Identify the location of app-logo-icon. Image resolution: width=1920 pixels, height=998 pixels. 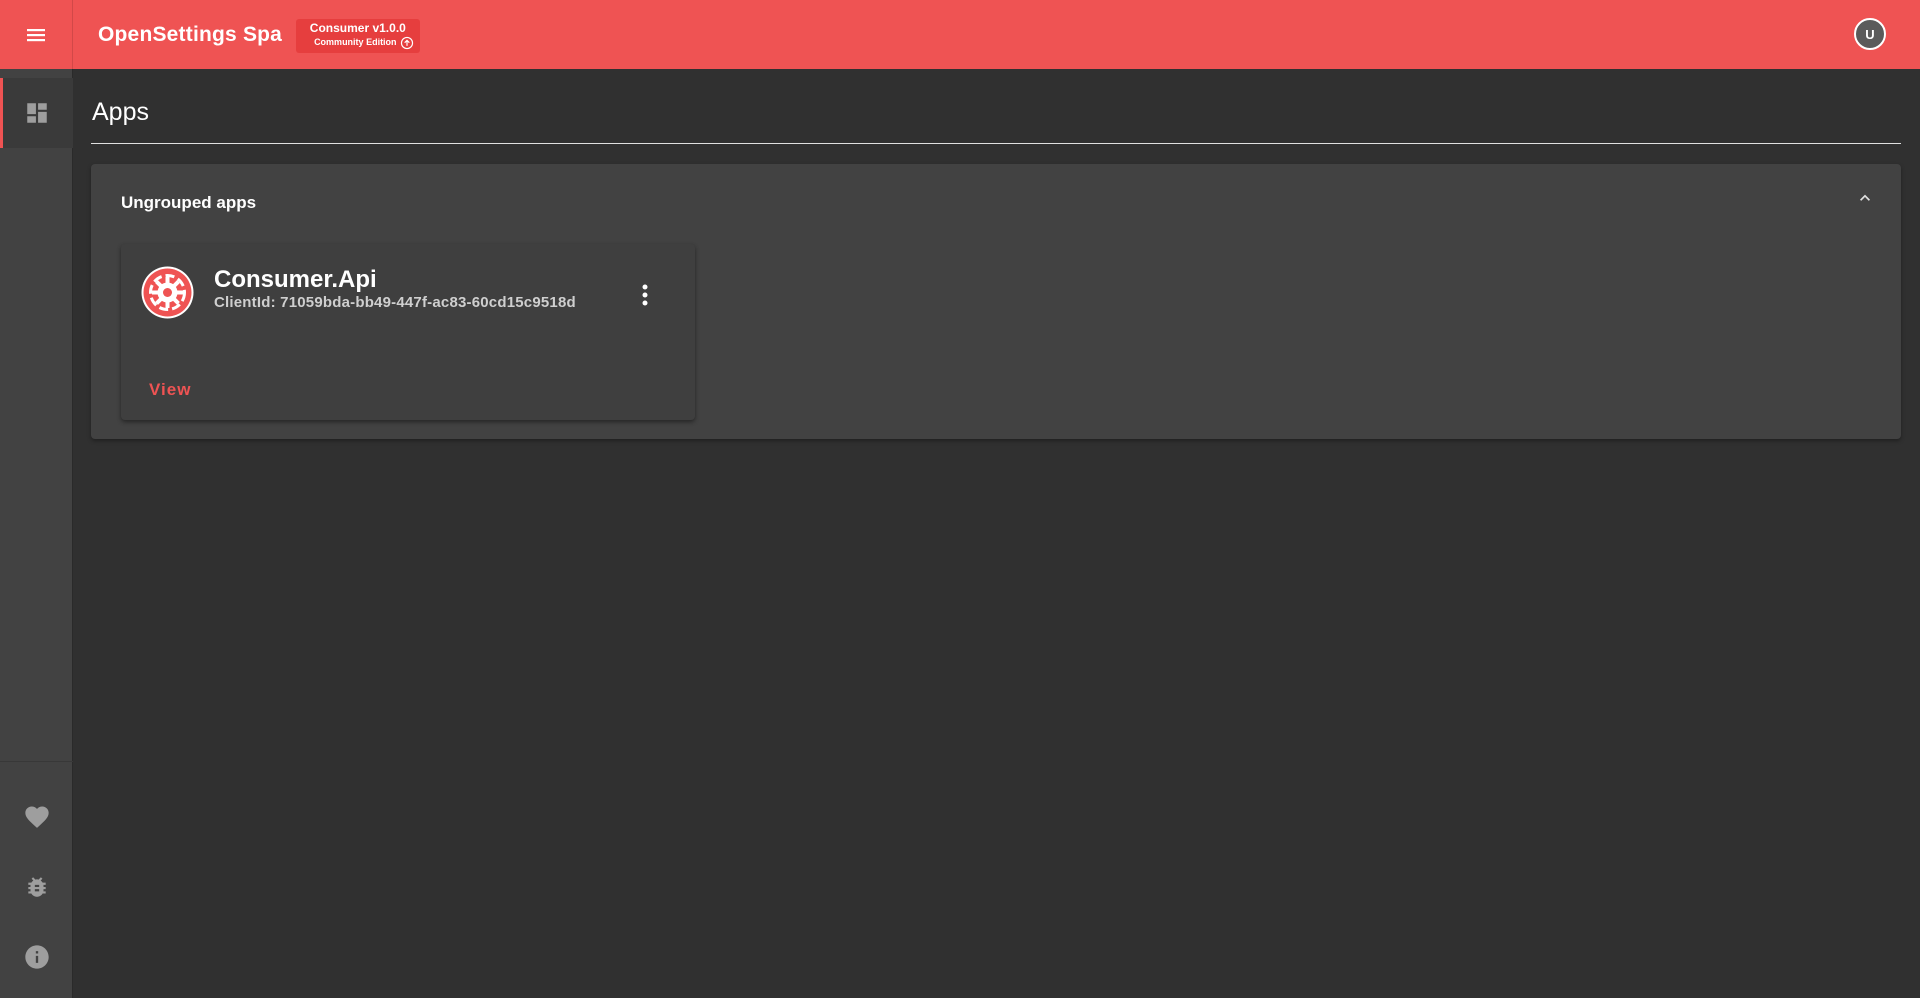
(167, 292).